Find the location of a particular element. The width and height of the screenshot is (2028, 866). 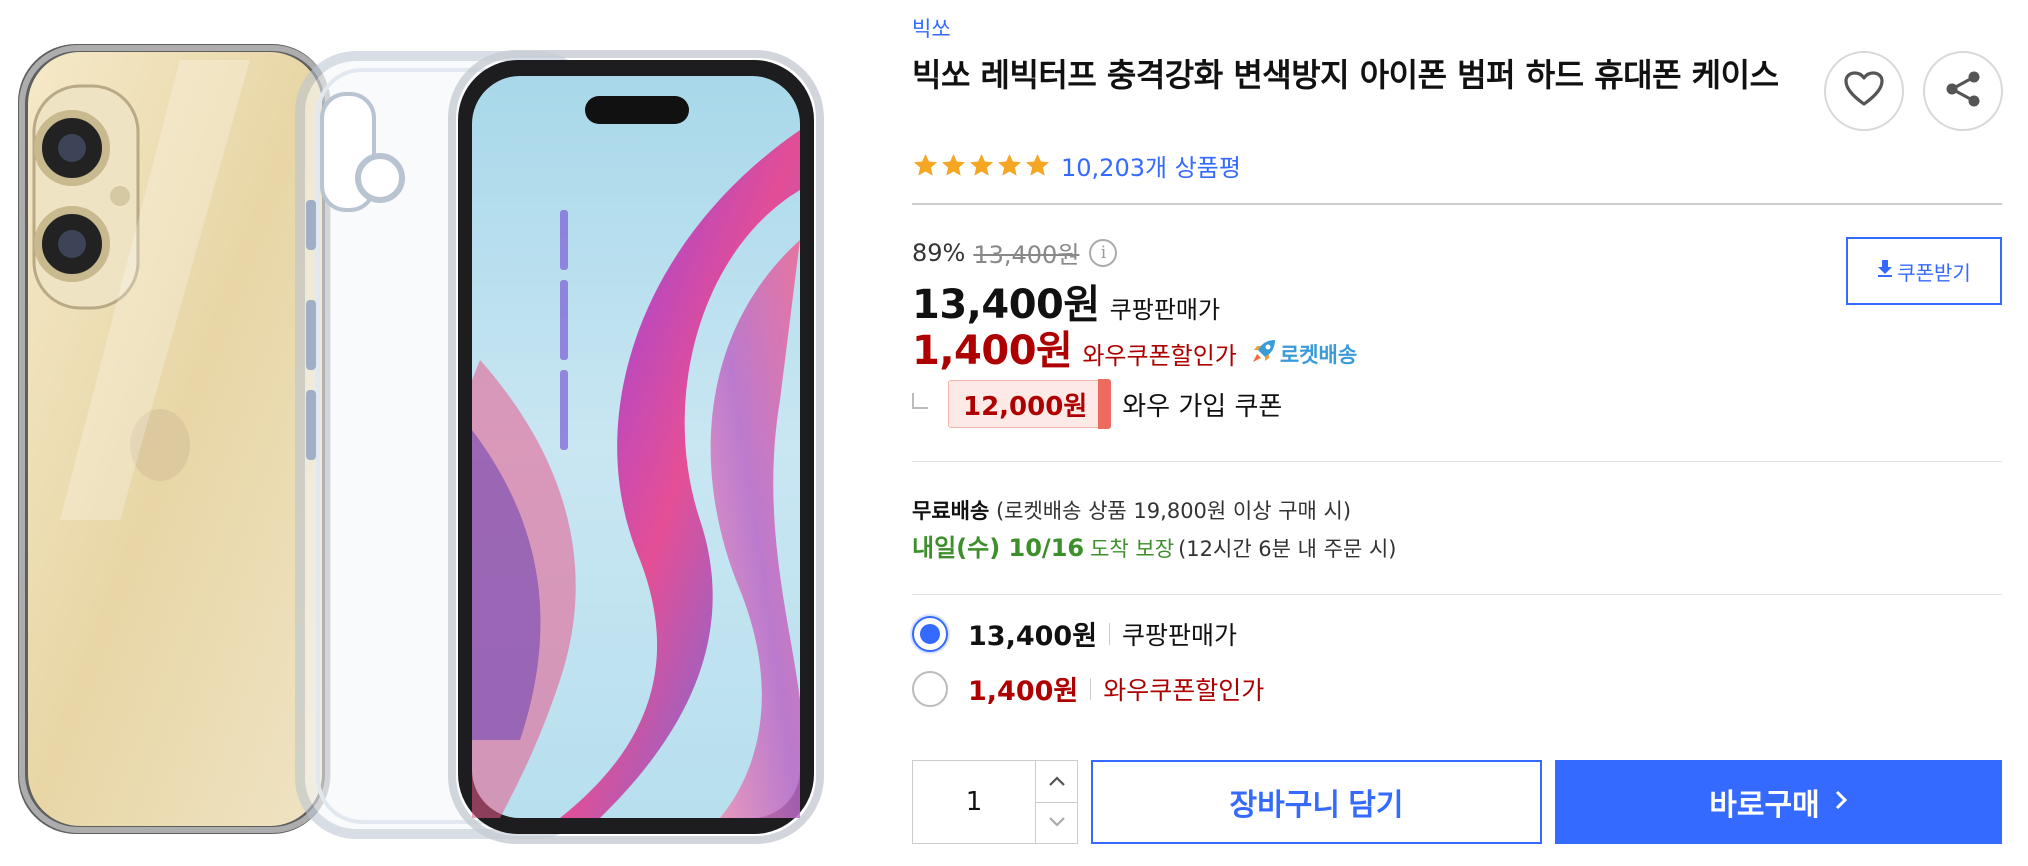

add-to-cart-button: 장바구니 담기 is located at coordinates (1316, 802).